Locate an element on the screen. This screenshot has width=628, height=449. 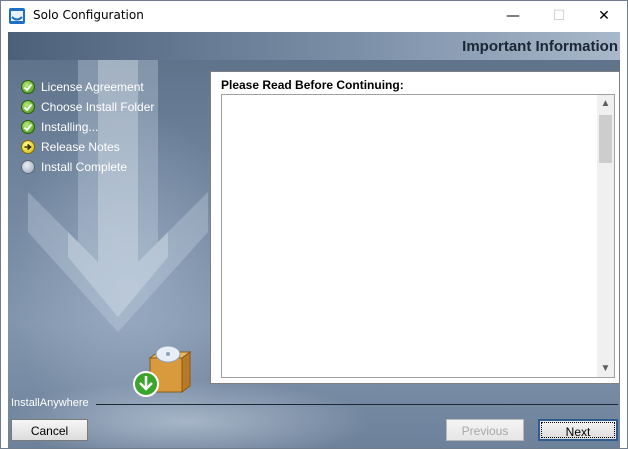
content-heading: Please Read Before Continuing: is located at coordinates (312, 85).